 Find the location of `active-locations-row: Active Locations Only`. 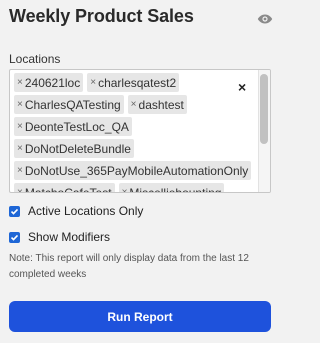

active-locations-row: Active Locations Only is located at coordinates (76, 211).